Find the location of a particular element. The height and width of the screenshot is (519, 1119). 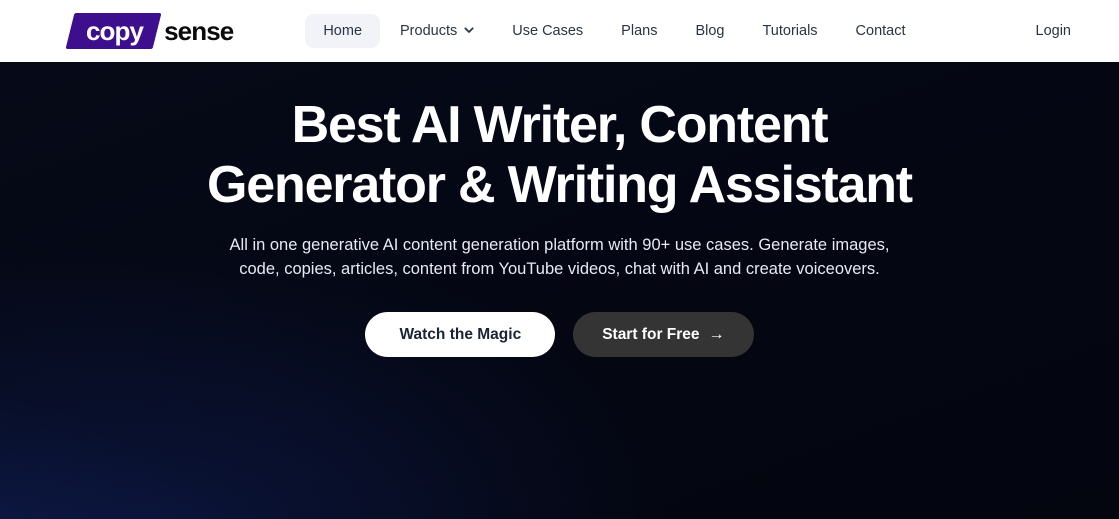

nav-item-products: Products is located at coordinates (437, 31).